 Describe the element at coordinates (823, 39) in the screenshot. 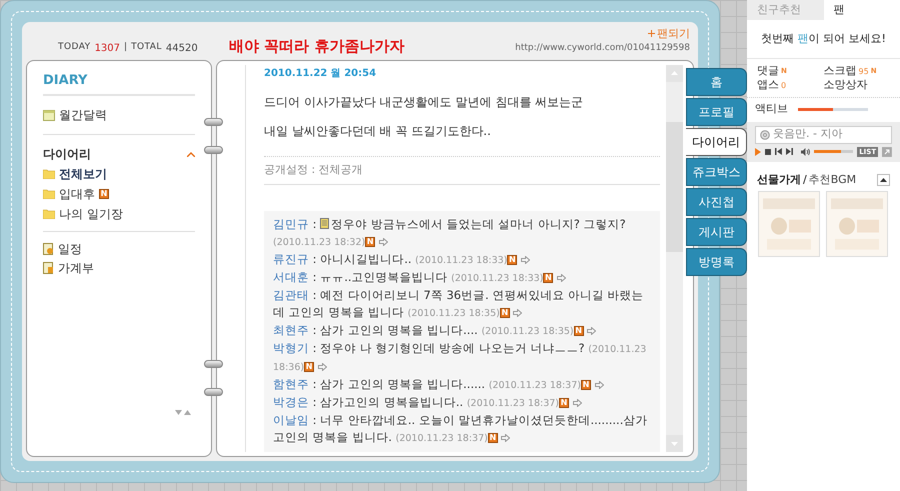

I see `fan-prompt: 첫번째 팬이 되어 보세요!` at that location.